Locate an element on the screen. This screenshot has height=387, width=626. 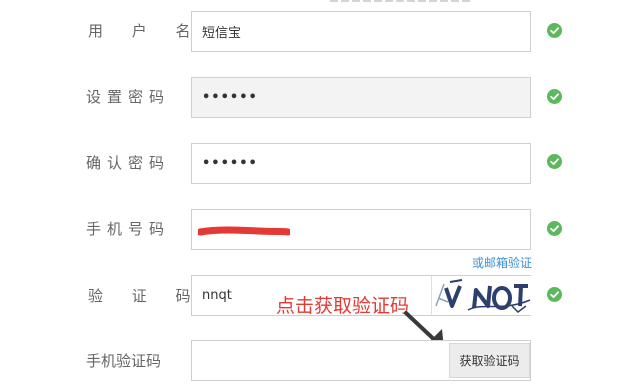
confirm-password-input: •••••• is located at coordinates (361, 163).